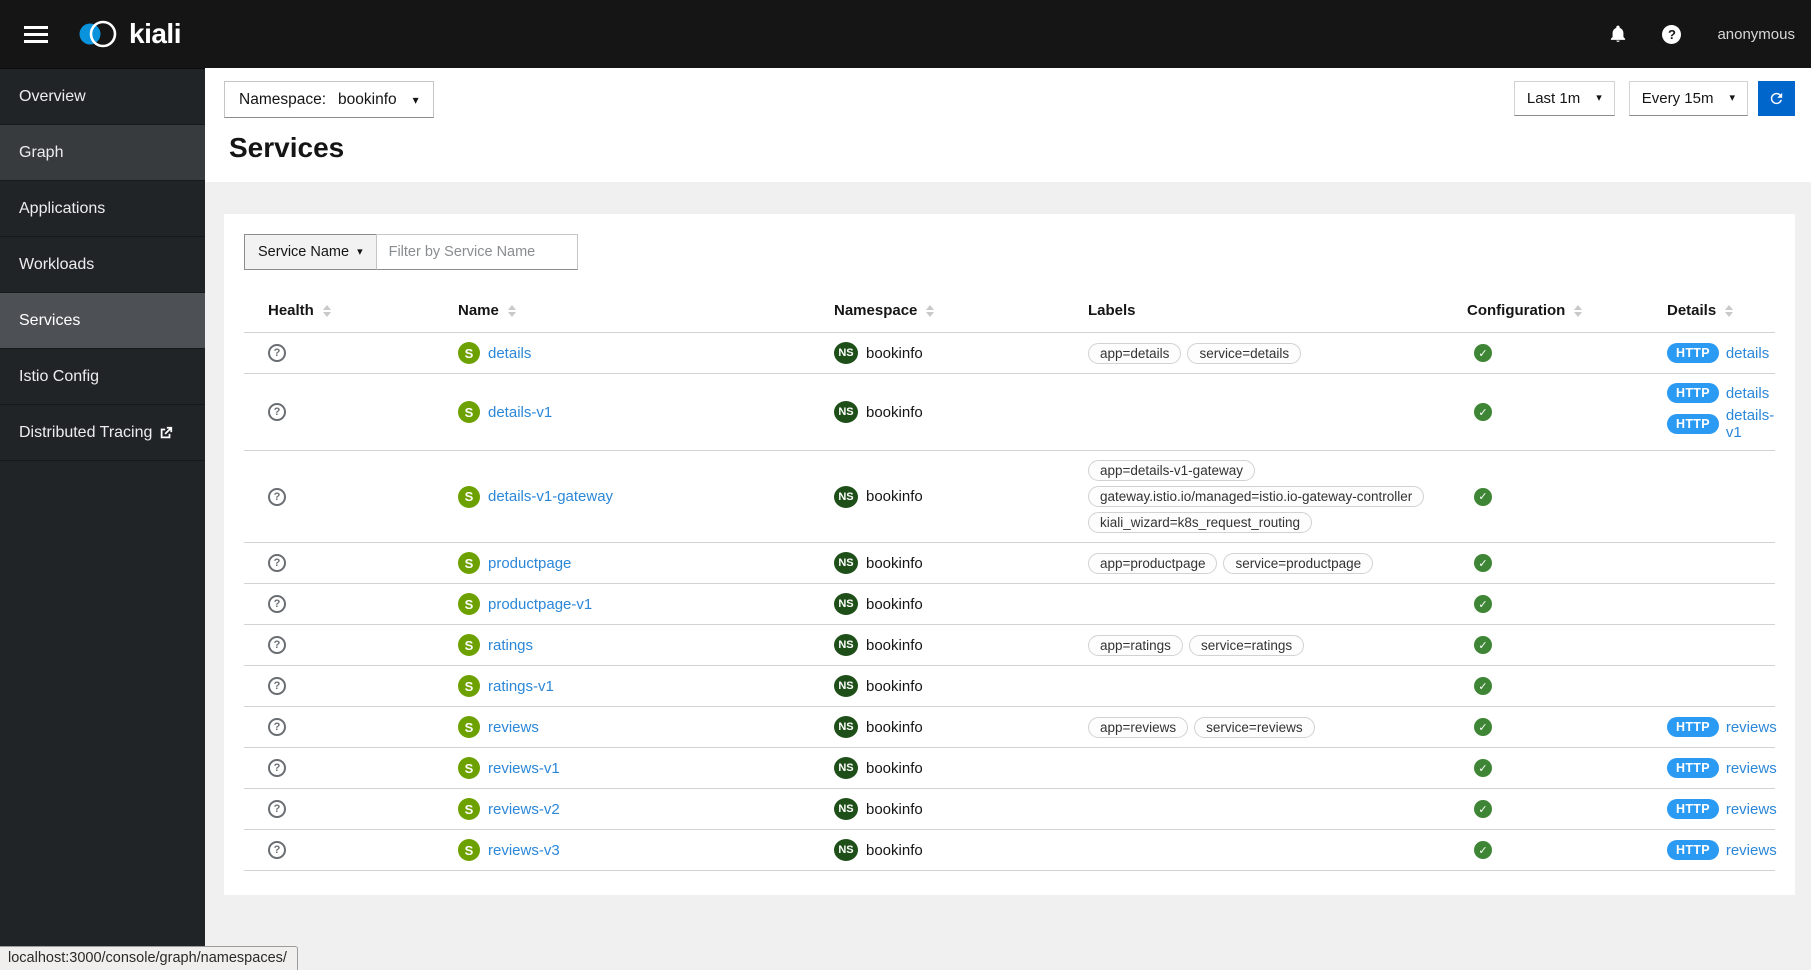  What do you see at coordinates (521, 686) in the screenshot?
I see `service-link: ratings-v1` at bounding box center [521, 686].